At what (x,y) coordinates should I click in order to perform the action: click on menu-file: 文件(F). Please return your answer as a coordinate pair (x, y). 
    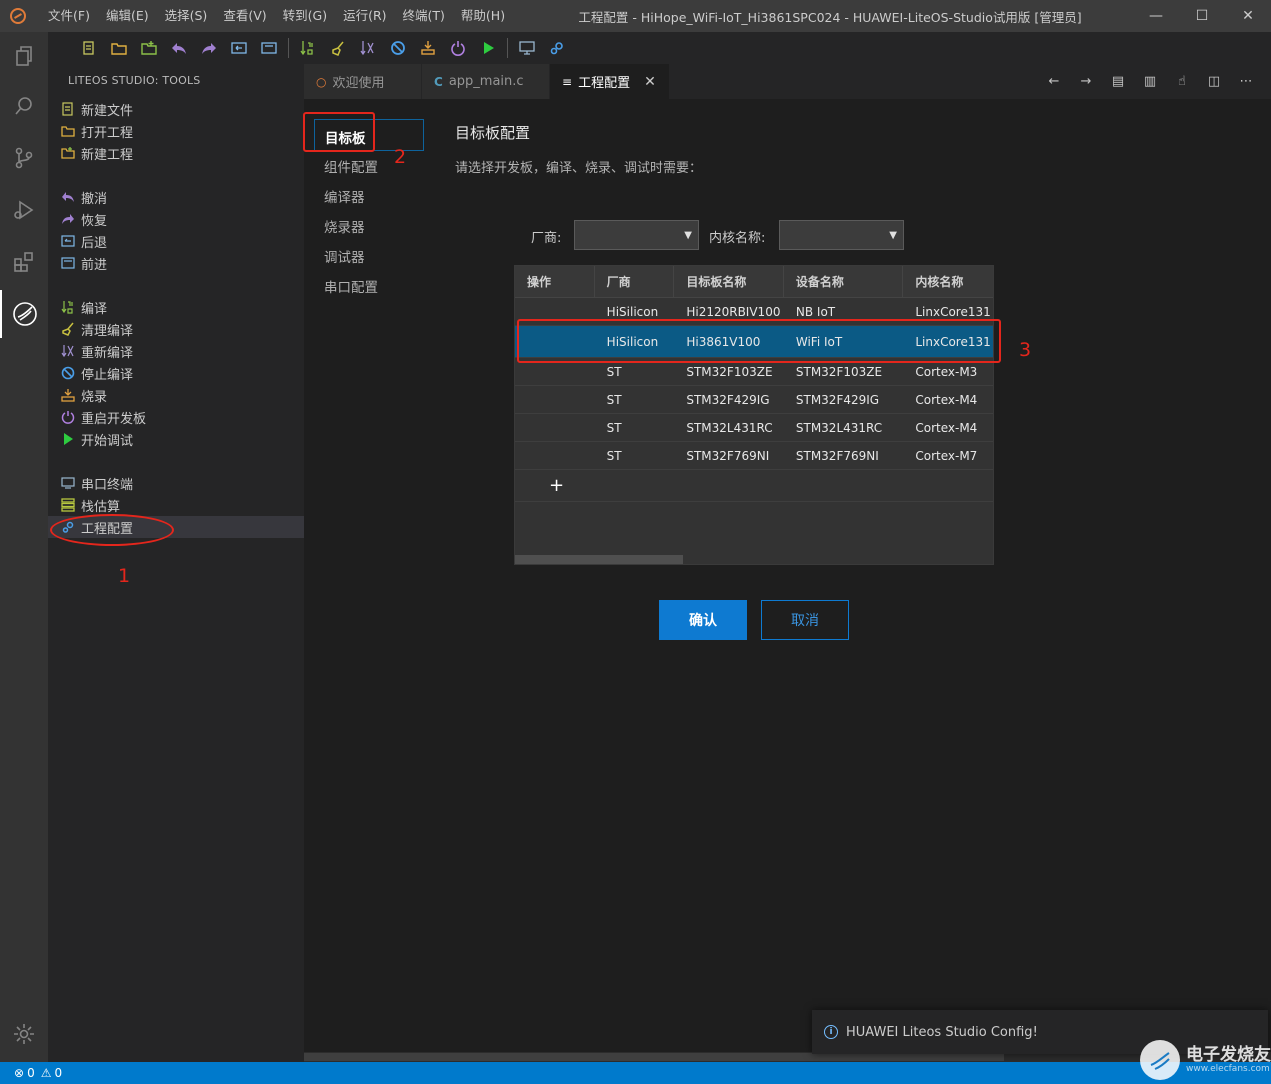
    Looking at the image, I should click on (69, 16).